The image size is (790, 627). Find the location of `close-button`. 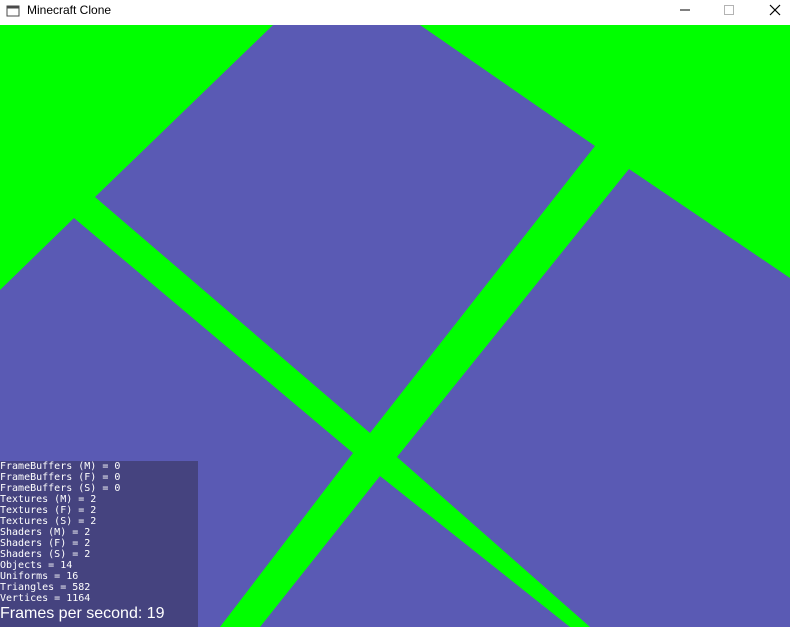

close-button is located at coordinates (771, 11).